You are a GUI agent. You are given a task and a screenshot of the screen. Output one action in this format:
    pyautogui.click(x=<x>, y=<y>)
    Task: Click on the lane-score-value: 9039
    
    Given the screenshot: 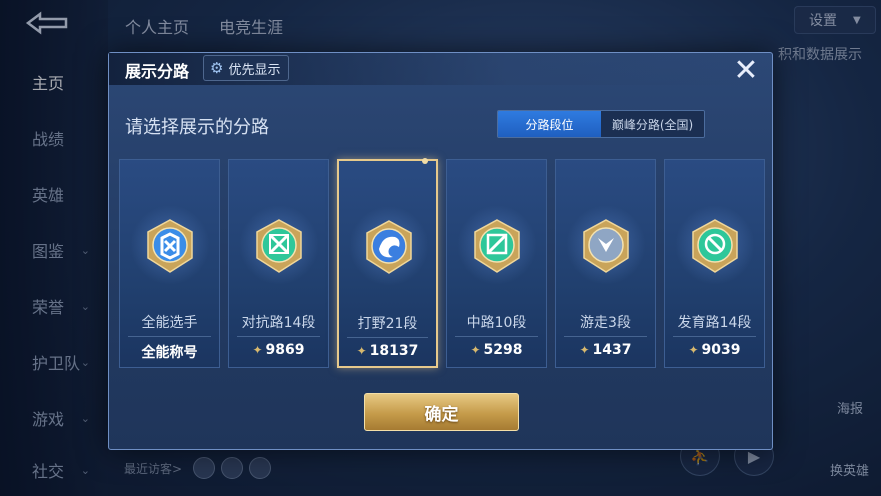 What is the action you would take?
    pyautogui.click(x=721, y=350)
    